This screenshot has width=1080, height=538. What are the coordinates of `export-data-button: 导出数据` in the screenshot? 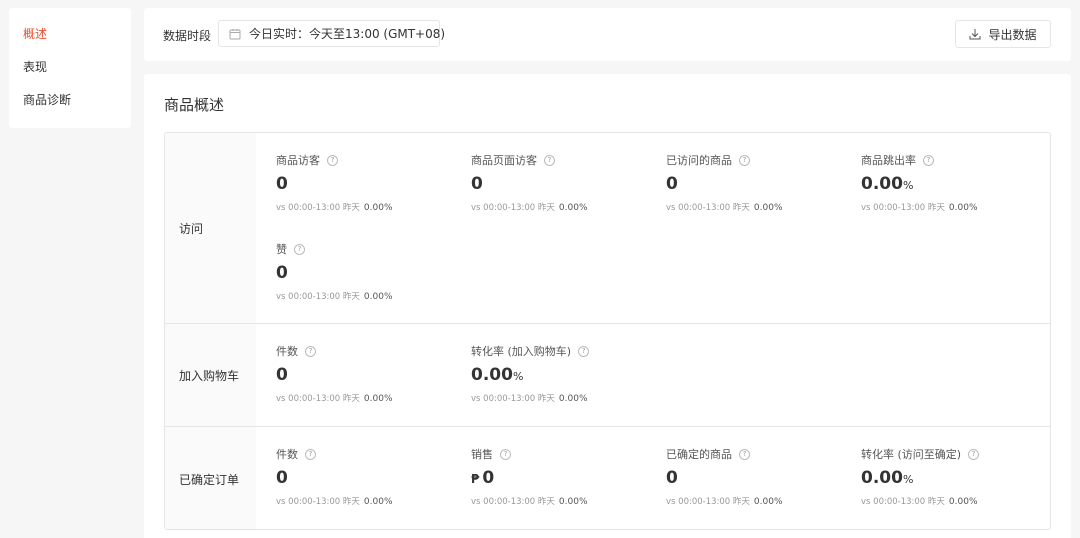 It's located at (1003, 34).